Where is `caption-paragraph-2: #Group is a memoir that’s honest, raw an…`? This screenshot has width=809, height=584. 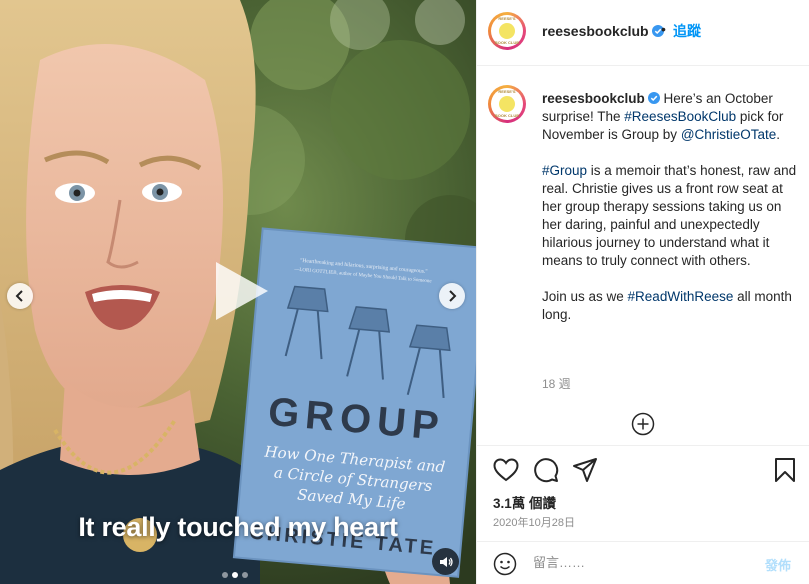 caption-paragraph-2: #Group is a memoir that’s honest, raw an… is located at coordinates (672, 216).